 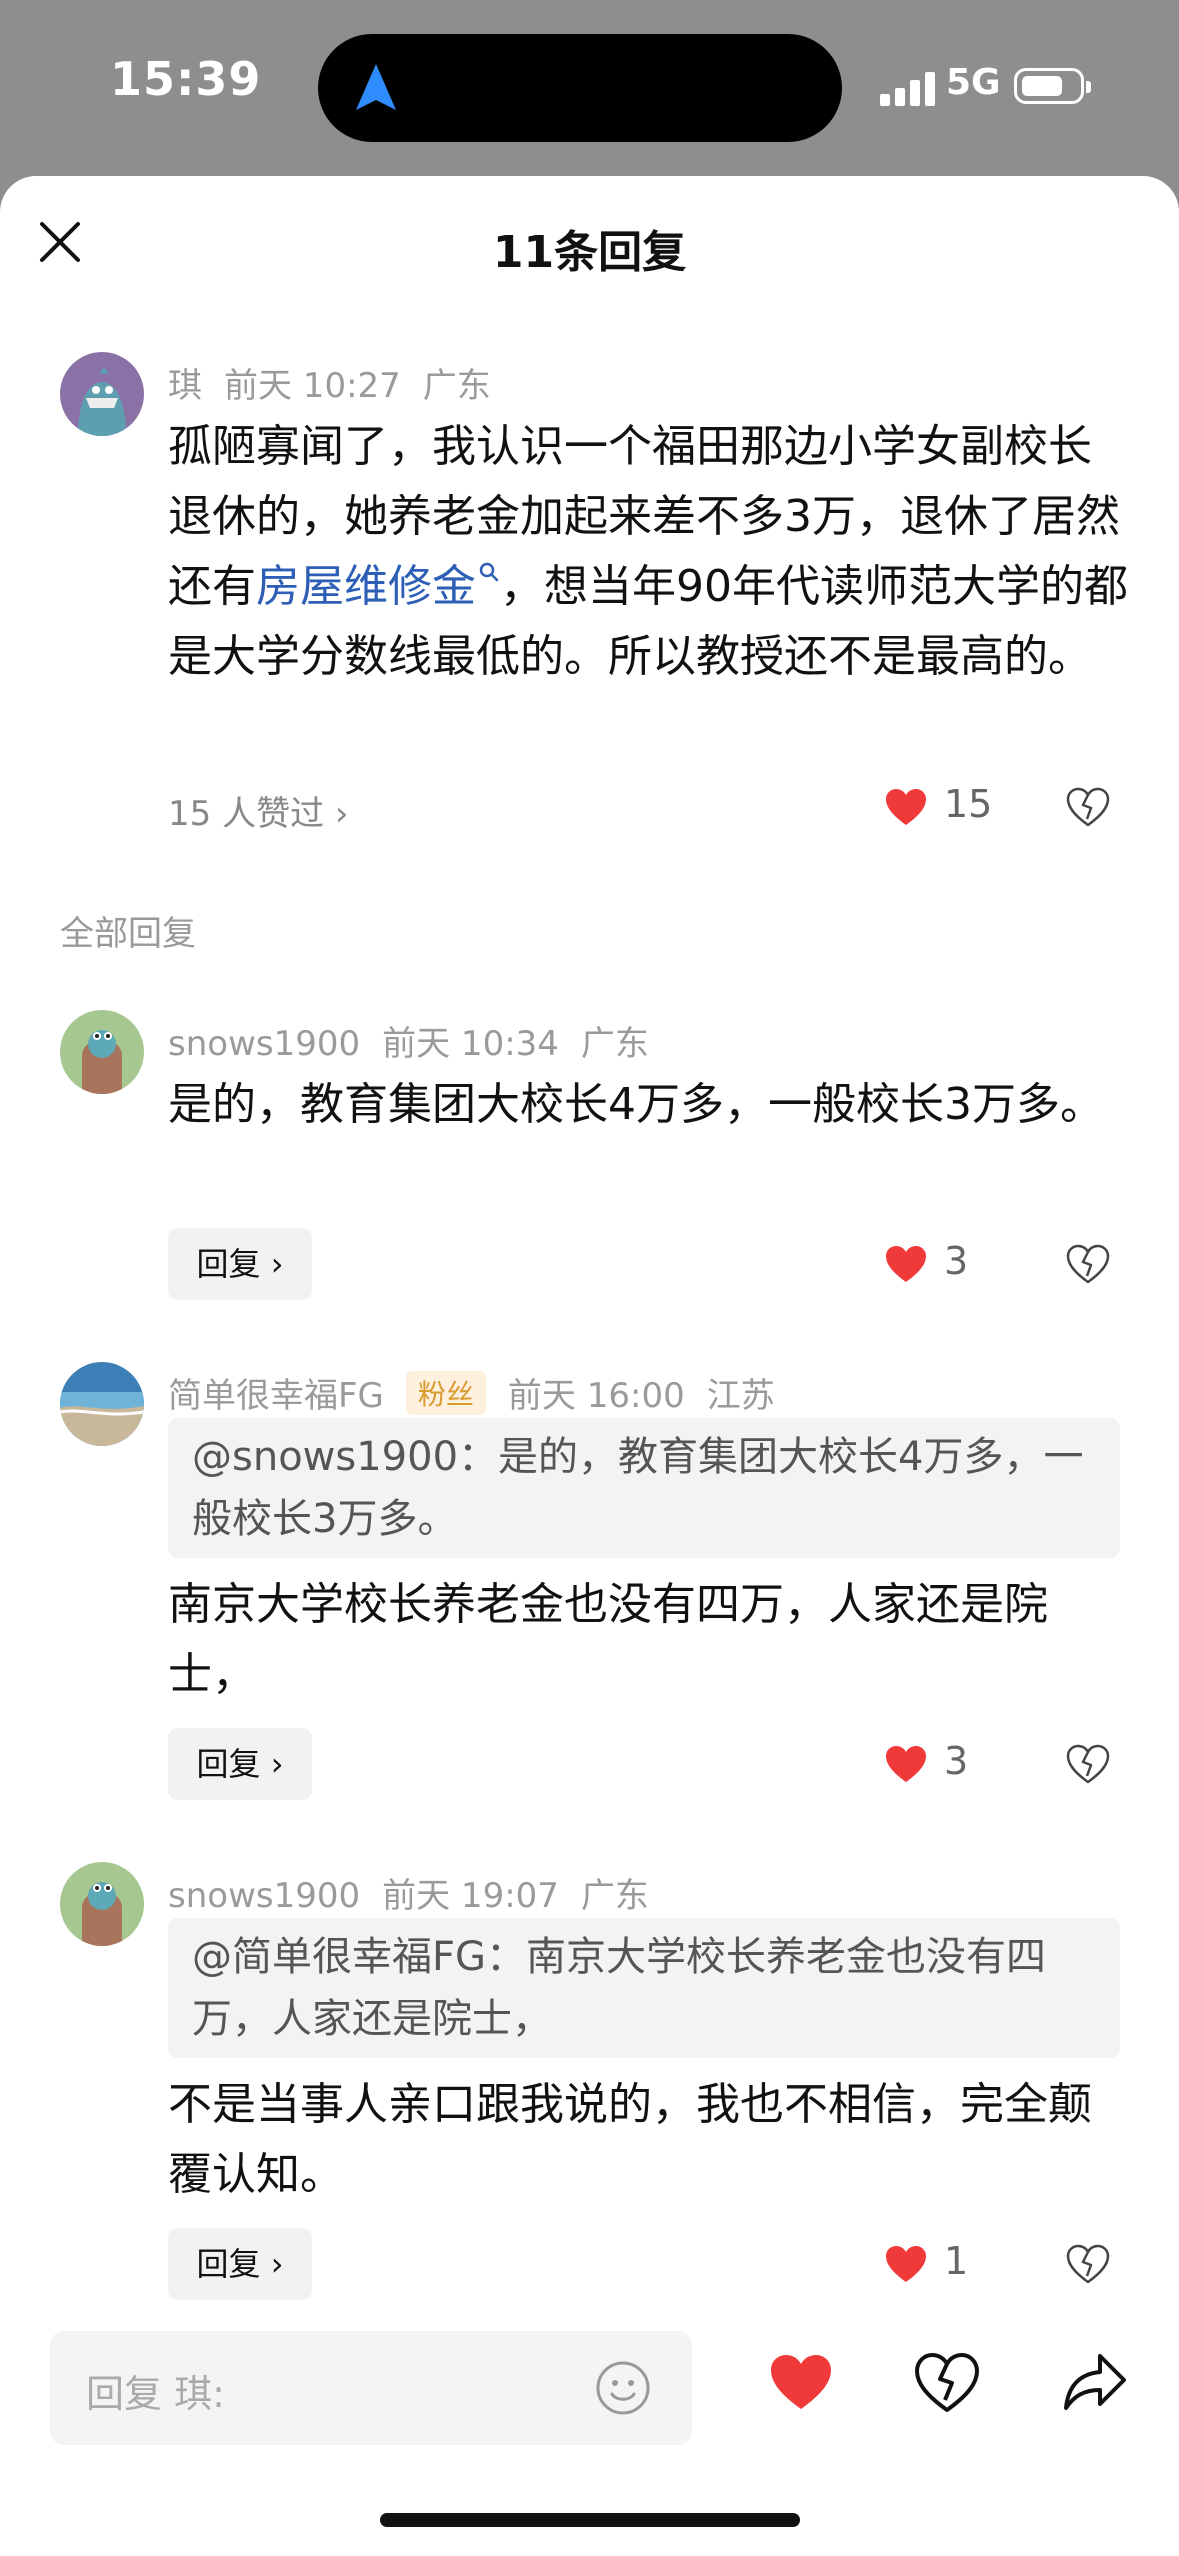 What do you see at coordinates (366, 586) in the screenshot?
I see `search-link-label: 房屋维修金` at bounding box center [366, 586].